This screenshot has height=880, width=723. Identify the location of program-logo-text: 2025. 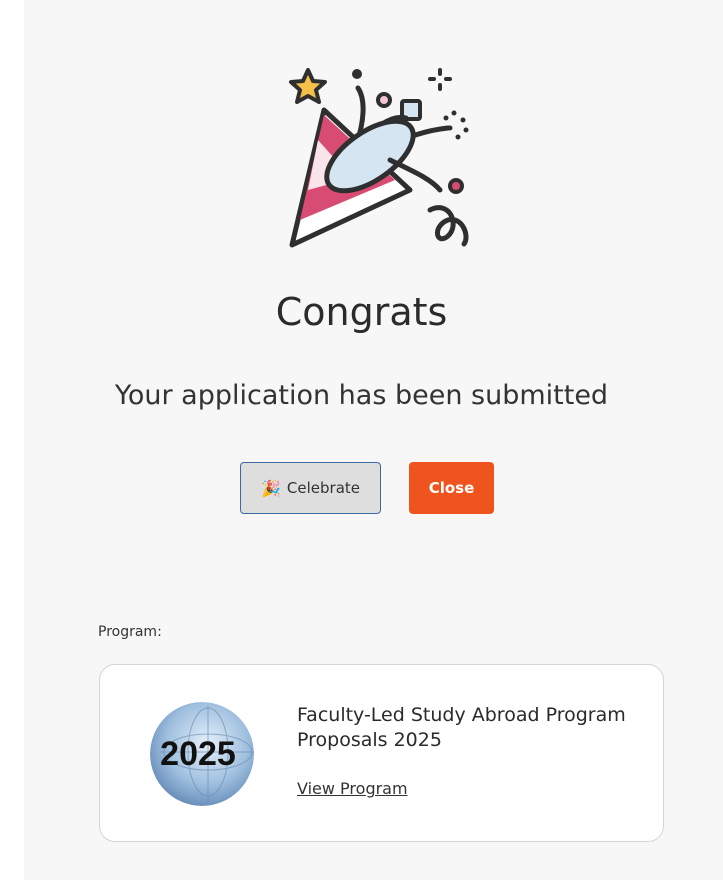
(198, 754).